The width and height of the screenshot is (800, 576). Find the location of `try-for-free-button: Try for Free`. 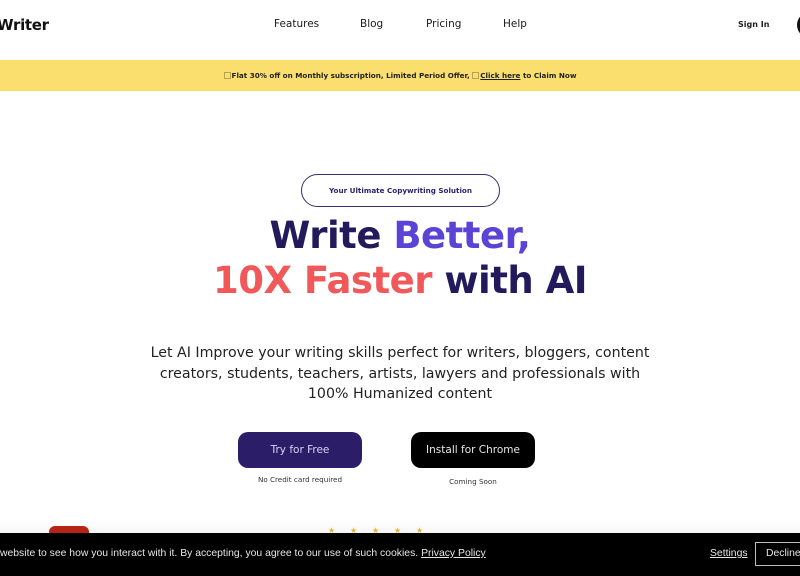

try-for-free-button: Try for Free is located at coordinates (300, 450).